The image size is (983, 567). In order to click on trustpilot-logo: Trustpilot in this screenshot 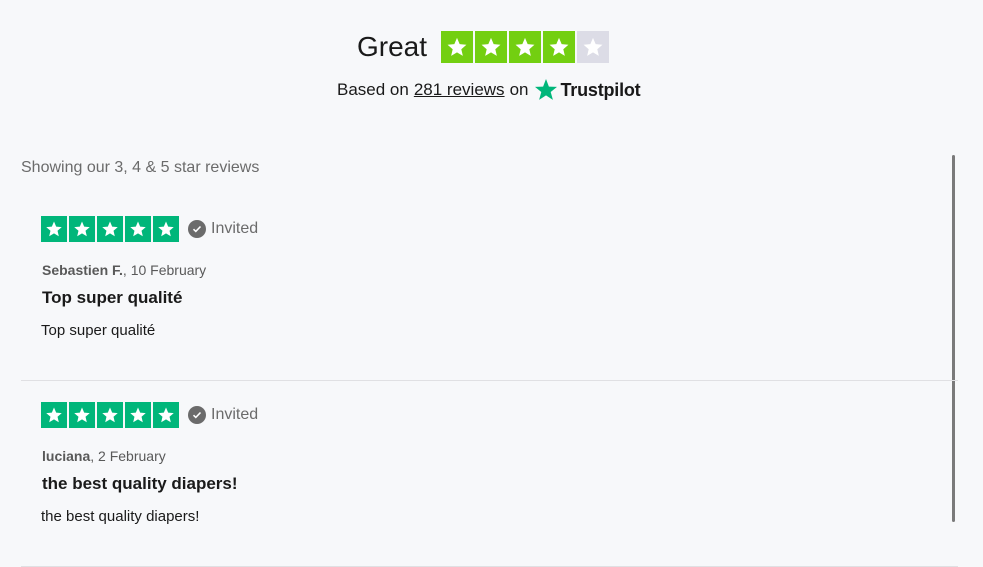, I will do `click(587, 90)`.